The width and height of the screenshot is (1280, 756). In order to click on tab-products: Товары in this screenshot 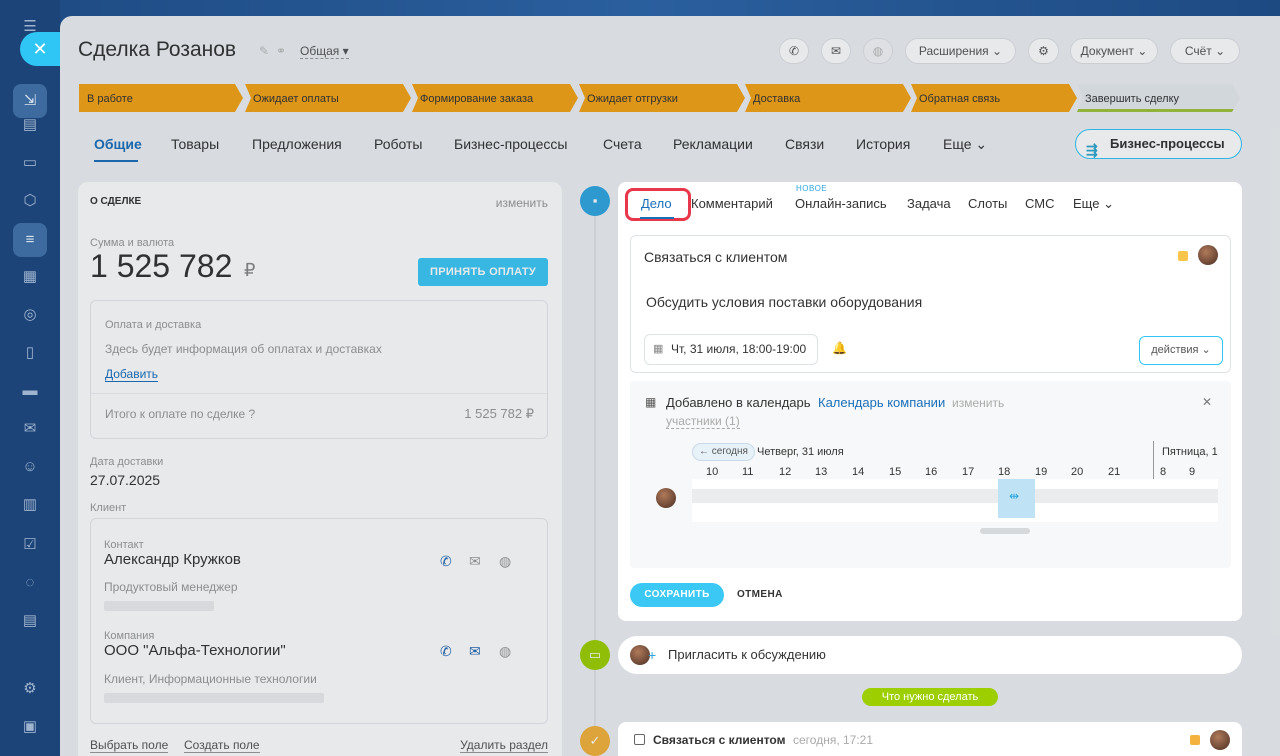, I will do `click(195, 144)`.